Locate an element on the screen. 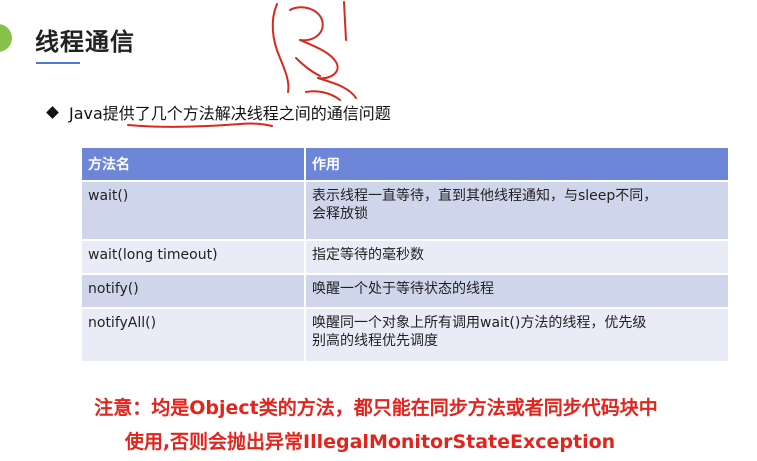 Image resolution: width=757 pixels, height=461 pixels. desc-line: 指定等待的毫秒数 is located at coordinates (368, 255).